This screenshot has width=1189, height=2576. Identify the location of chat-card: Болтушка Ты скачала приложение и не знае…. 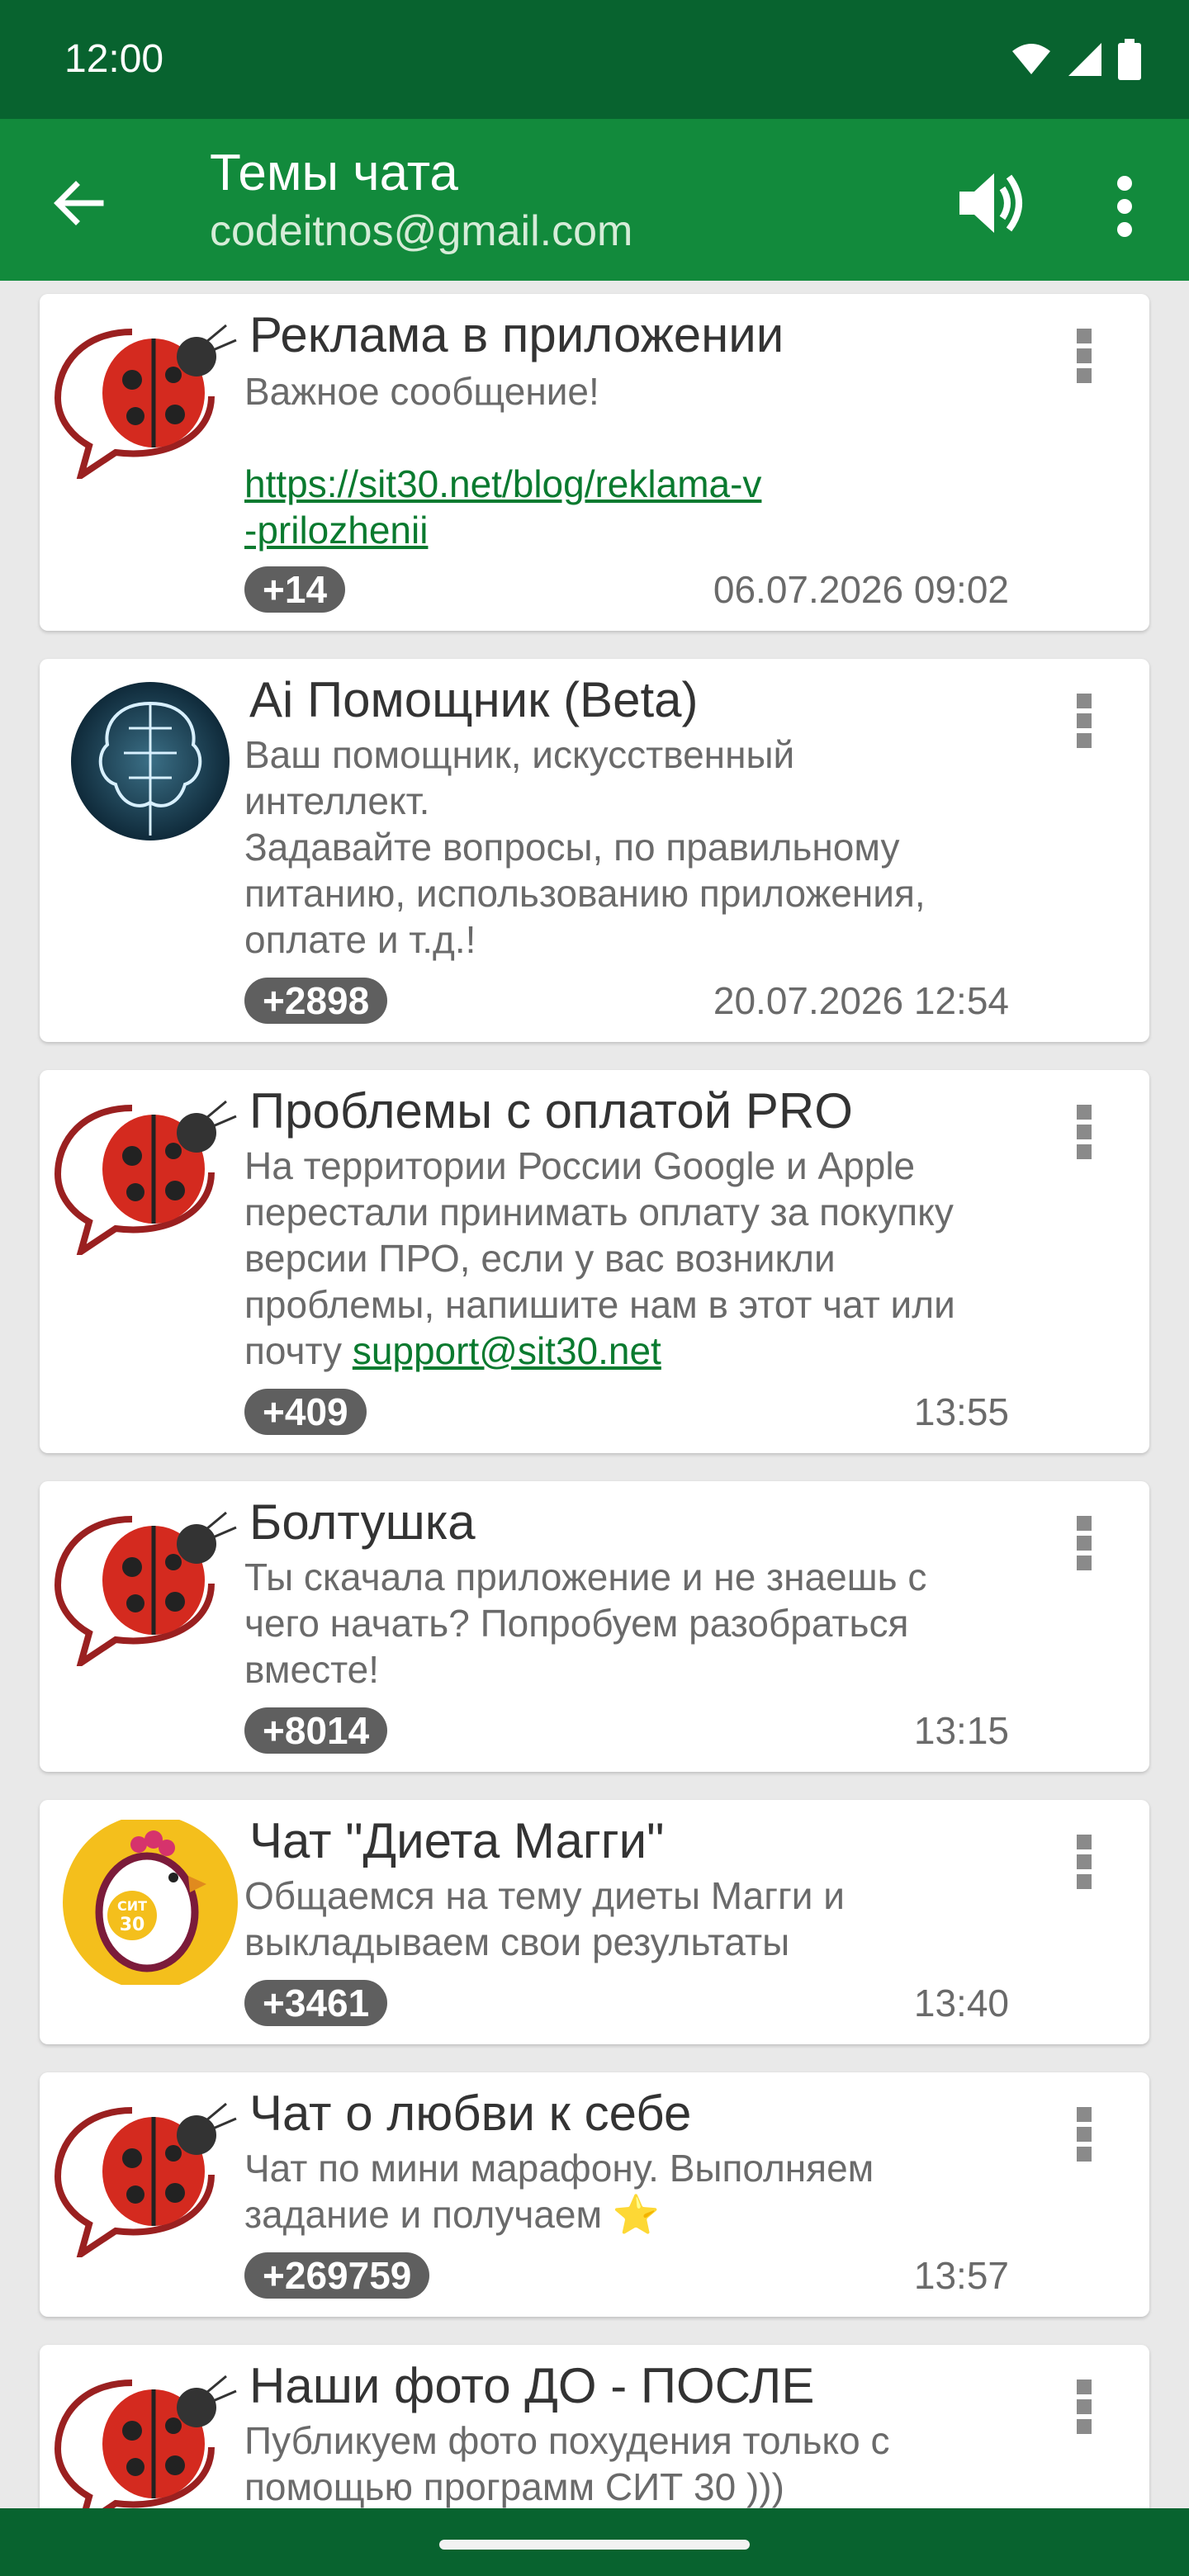
(594, 1626).